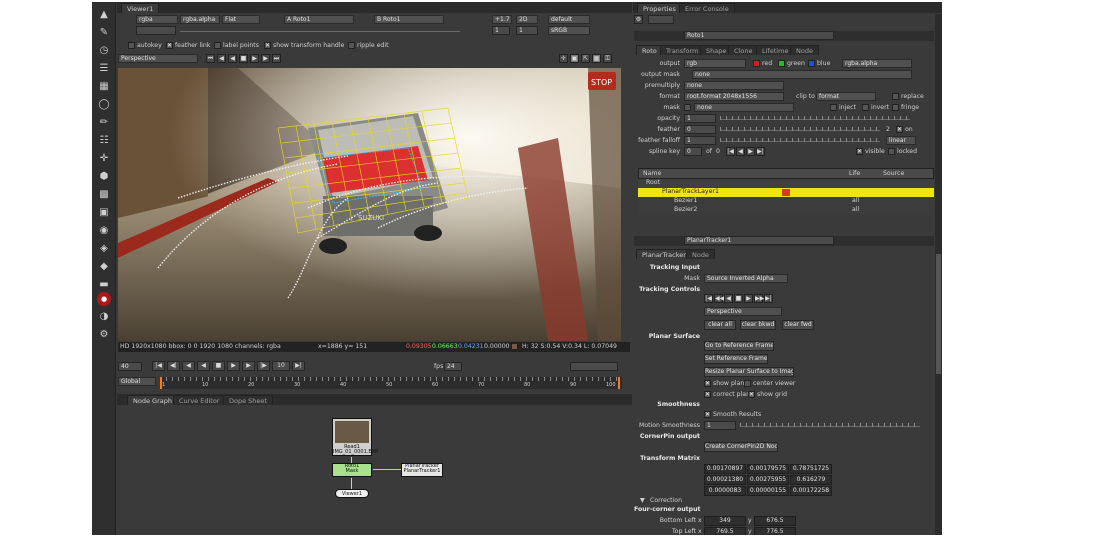 The image size is (1100, 550). Describe the element at coordinates (173, 366) in the screenshot. I see `prev-key-button: ◀|` at that location.